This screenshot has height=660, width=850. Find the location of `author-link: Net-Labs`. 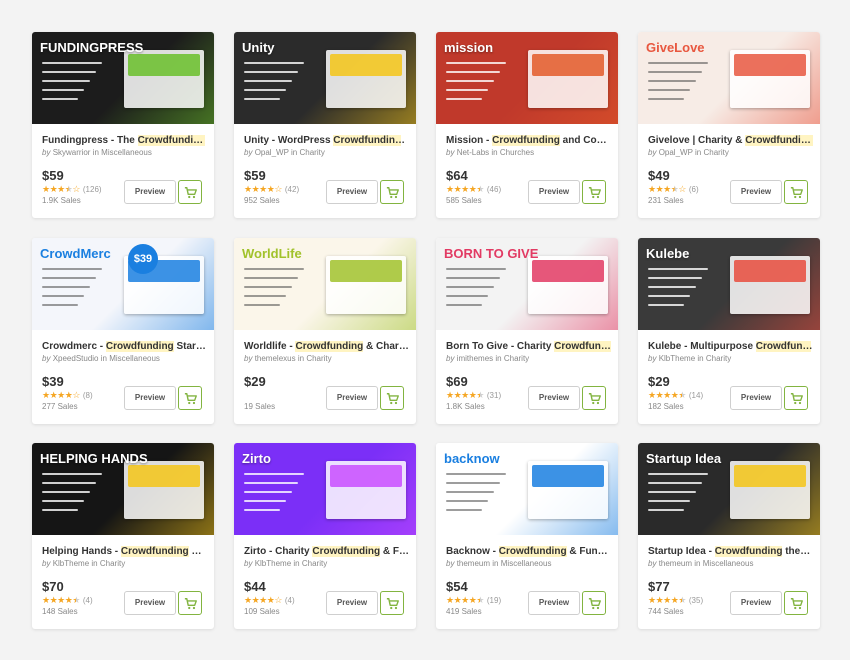

author-link: Net-Labs is located at coordinates (473, 152).